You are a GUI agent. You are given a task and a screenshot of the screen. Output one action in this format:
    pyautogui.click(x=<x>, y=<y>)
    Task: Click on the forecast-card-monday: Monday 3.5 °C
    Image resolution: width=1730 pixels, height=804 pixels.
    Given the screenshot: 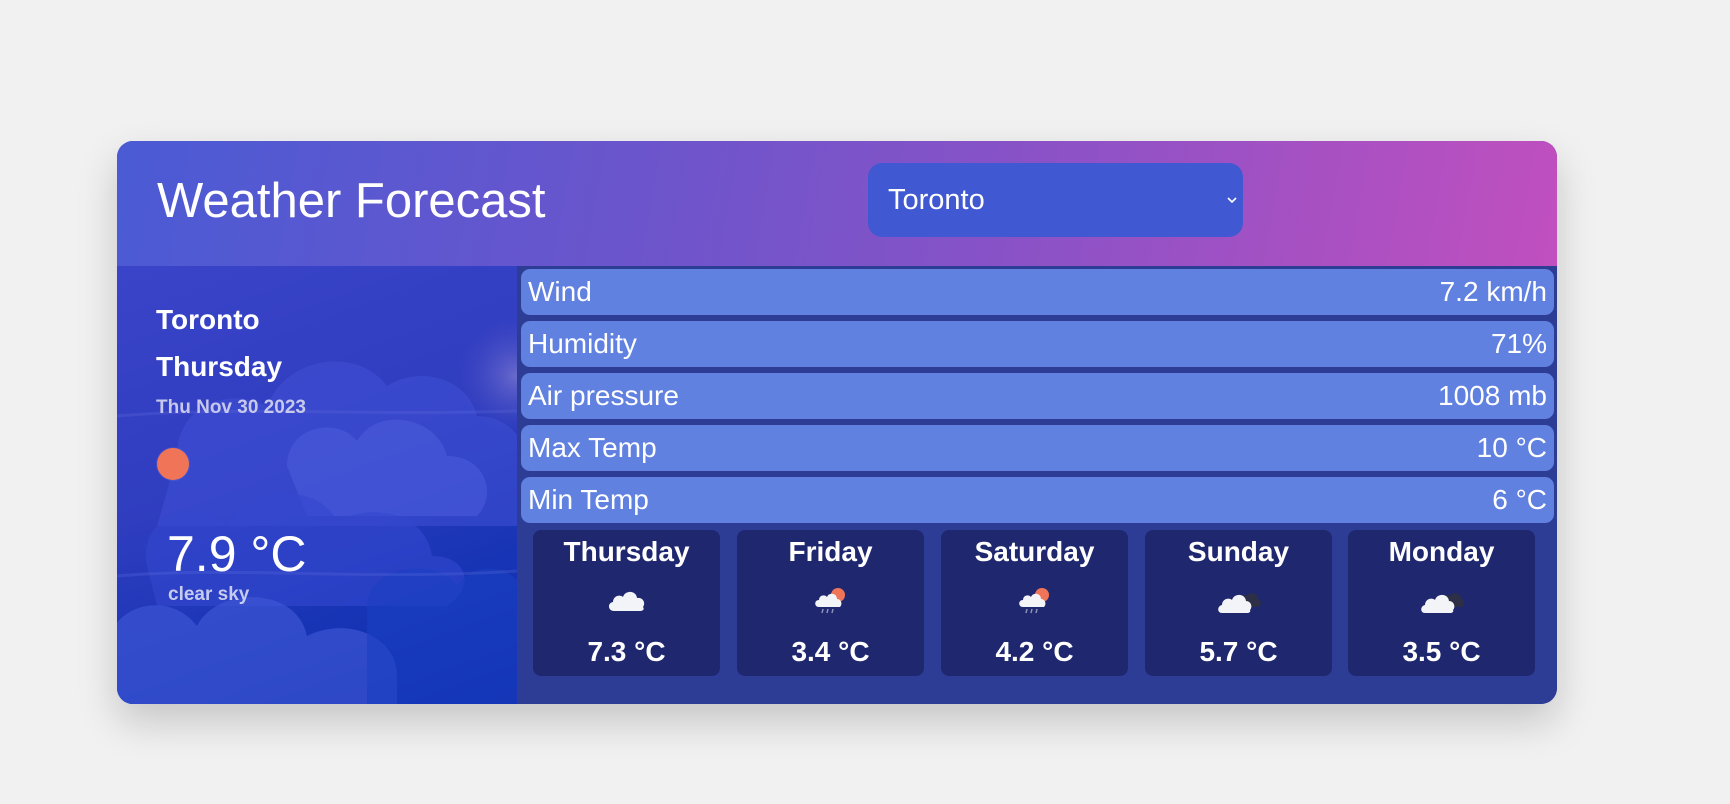 What is the action you would take?
    pyautogui.click(x=1441, y=603)
    